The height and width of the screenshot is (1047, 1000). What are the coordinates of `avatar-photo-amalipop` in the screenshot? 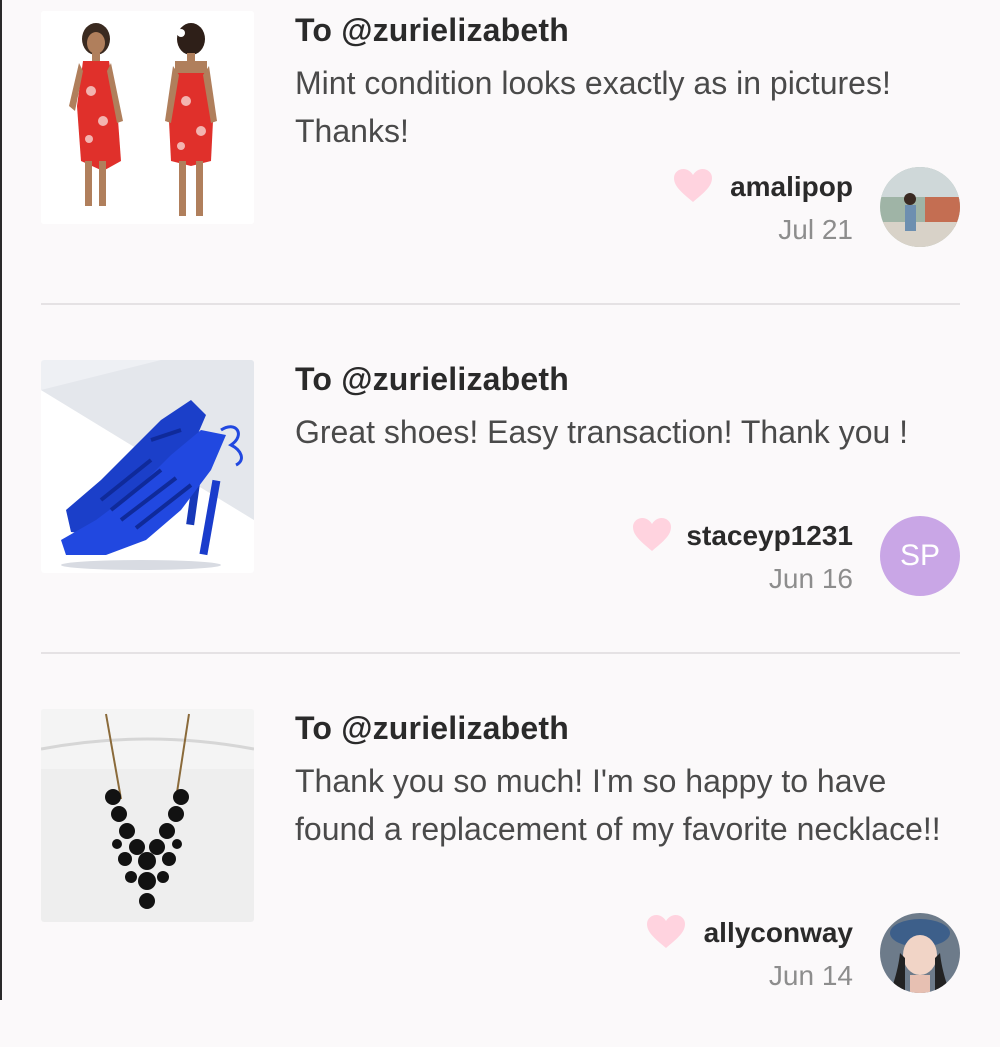 It's located at (920, 207).